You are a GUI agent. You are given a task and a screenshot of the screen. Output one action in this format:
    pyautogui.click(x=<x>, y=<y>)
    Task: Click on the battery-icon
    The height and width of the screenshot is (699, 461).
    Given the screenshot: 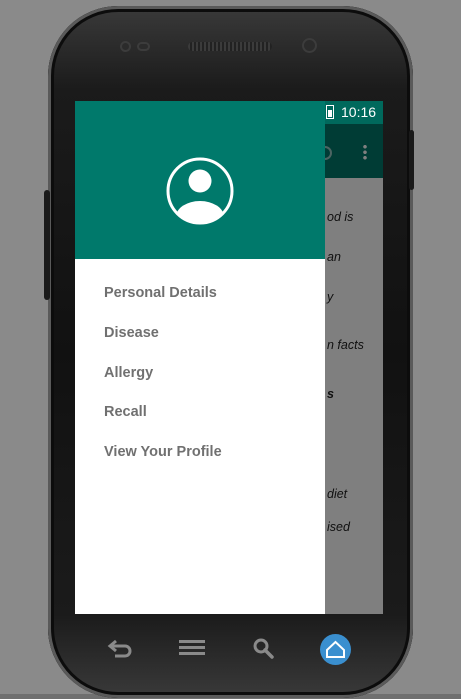 What is the action you would take?
    pyautogui.click(x=330, y=112)
    